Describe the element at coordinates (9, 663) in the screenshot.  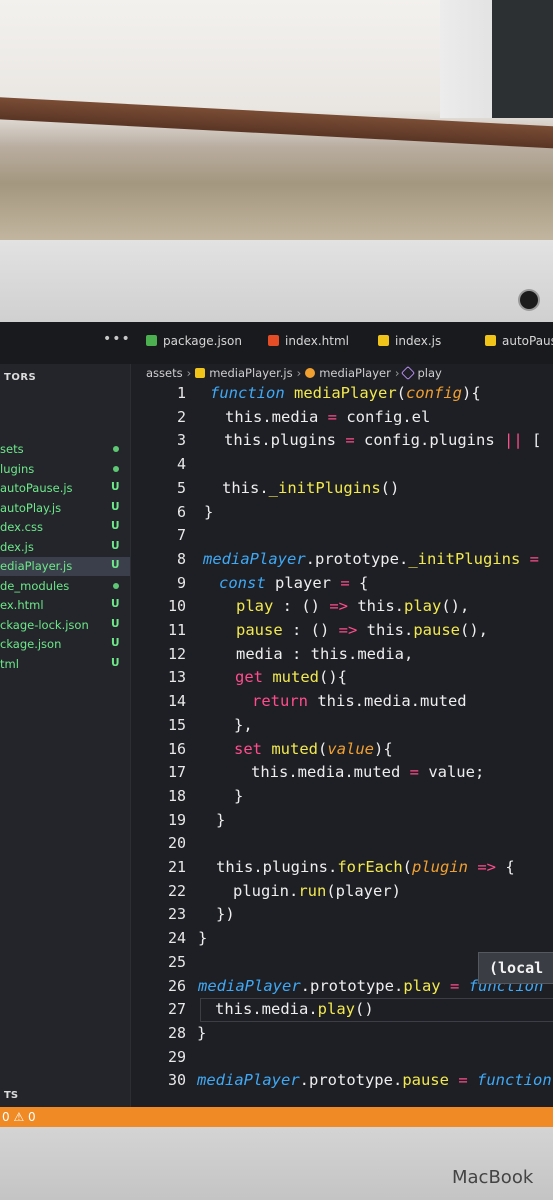
I see `sidebar-file-name: tml` at that location.